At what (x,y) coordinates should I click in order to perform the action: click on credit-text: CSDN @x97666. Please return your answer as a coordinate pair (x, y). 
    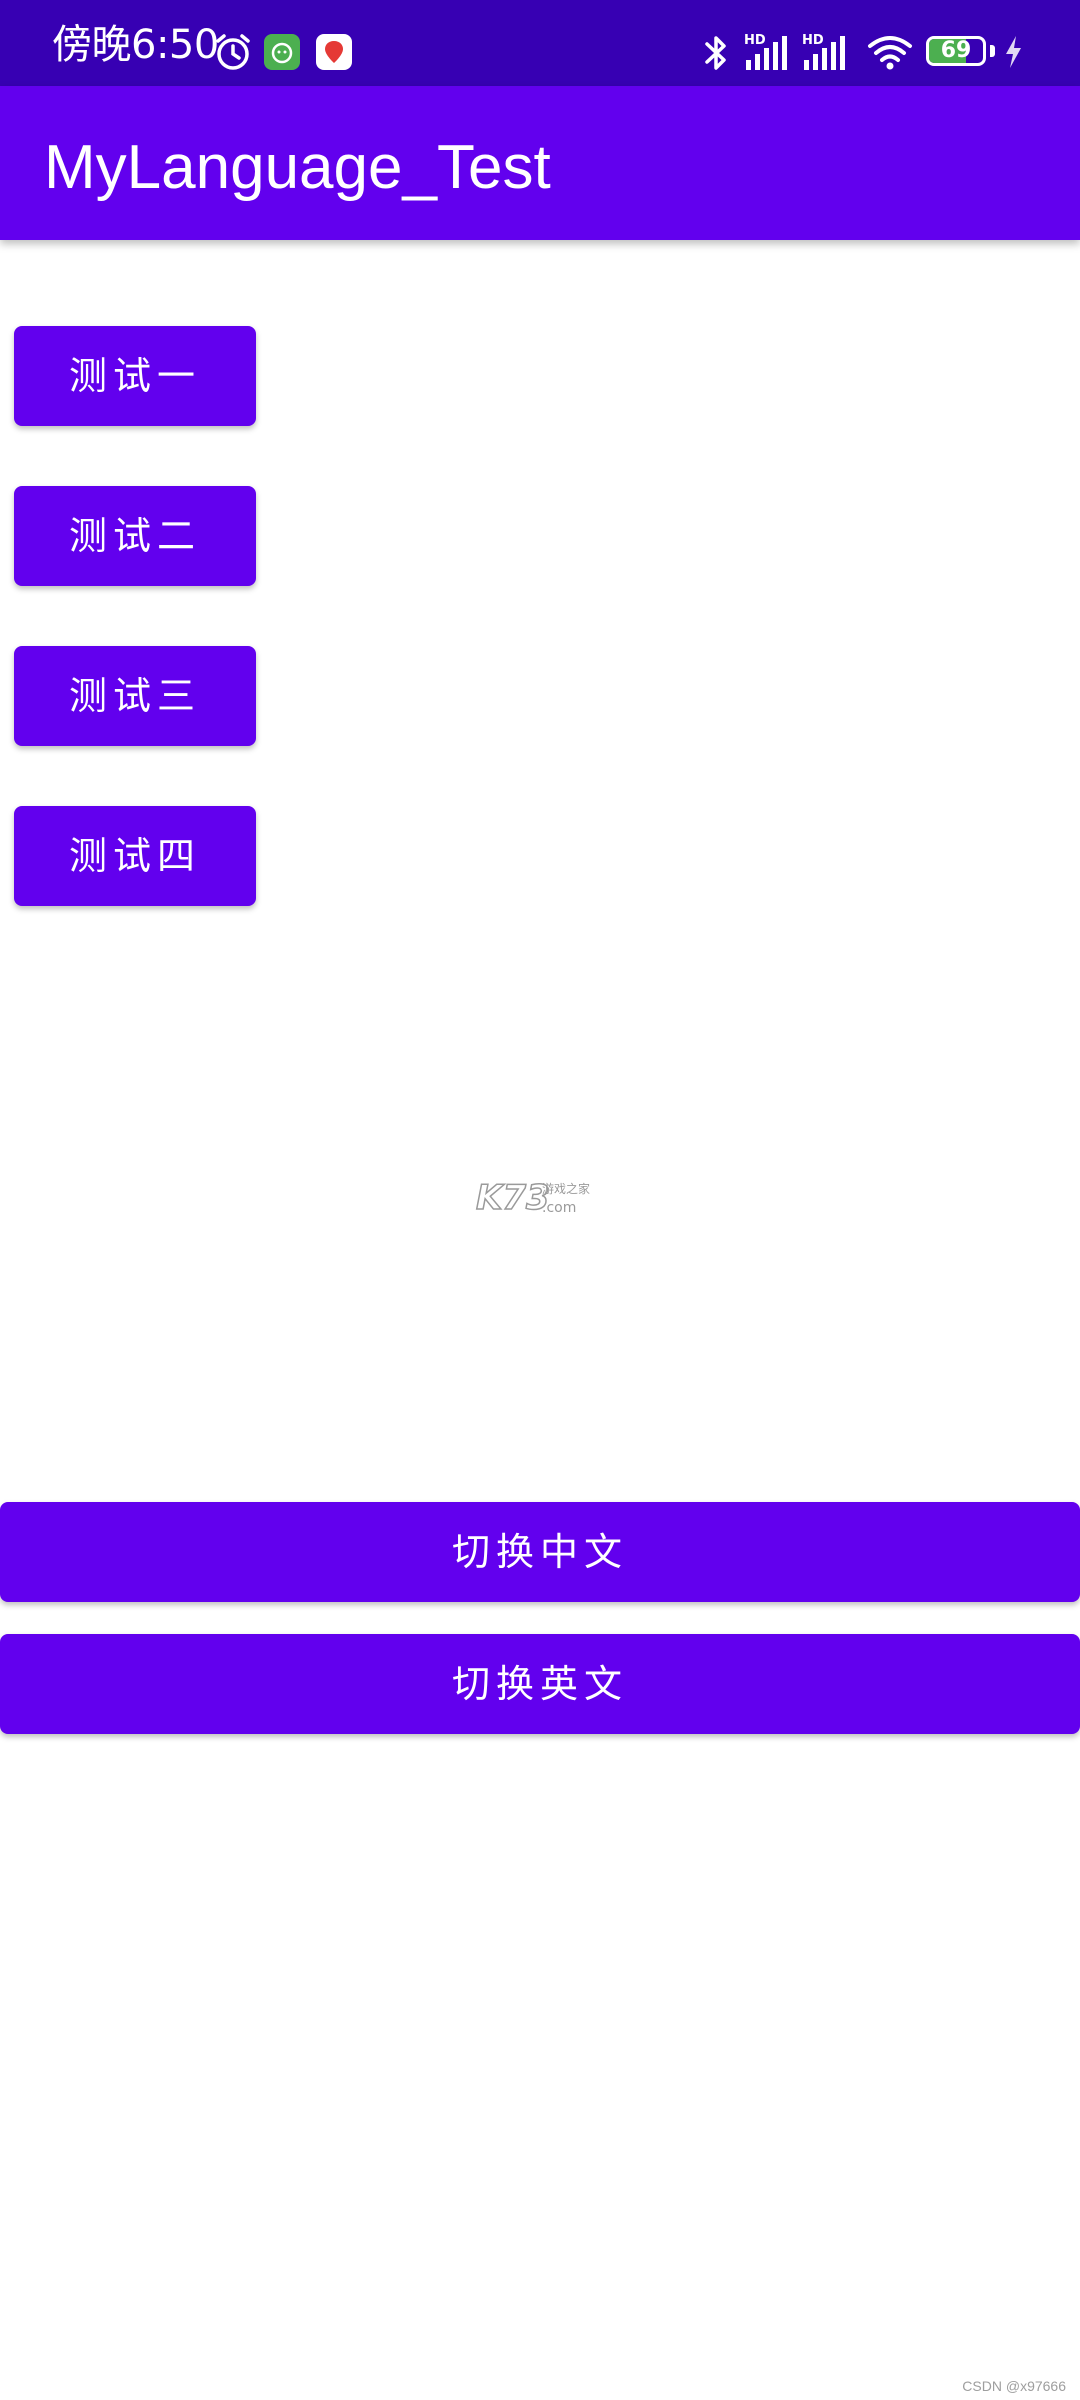
    Looking at the image, I should click on (1014, 2386).